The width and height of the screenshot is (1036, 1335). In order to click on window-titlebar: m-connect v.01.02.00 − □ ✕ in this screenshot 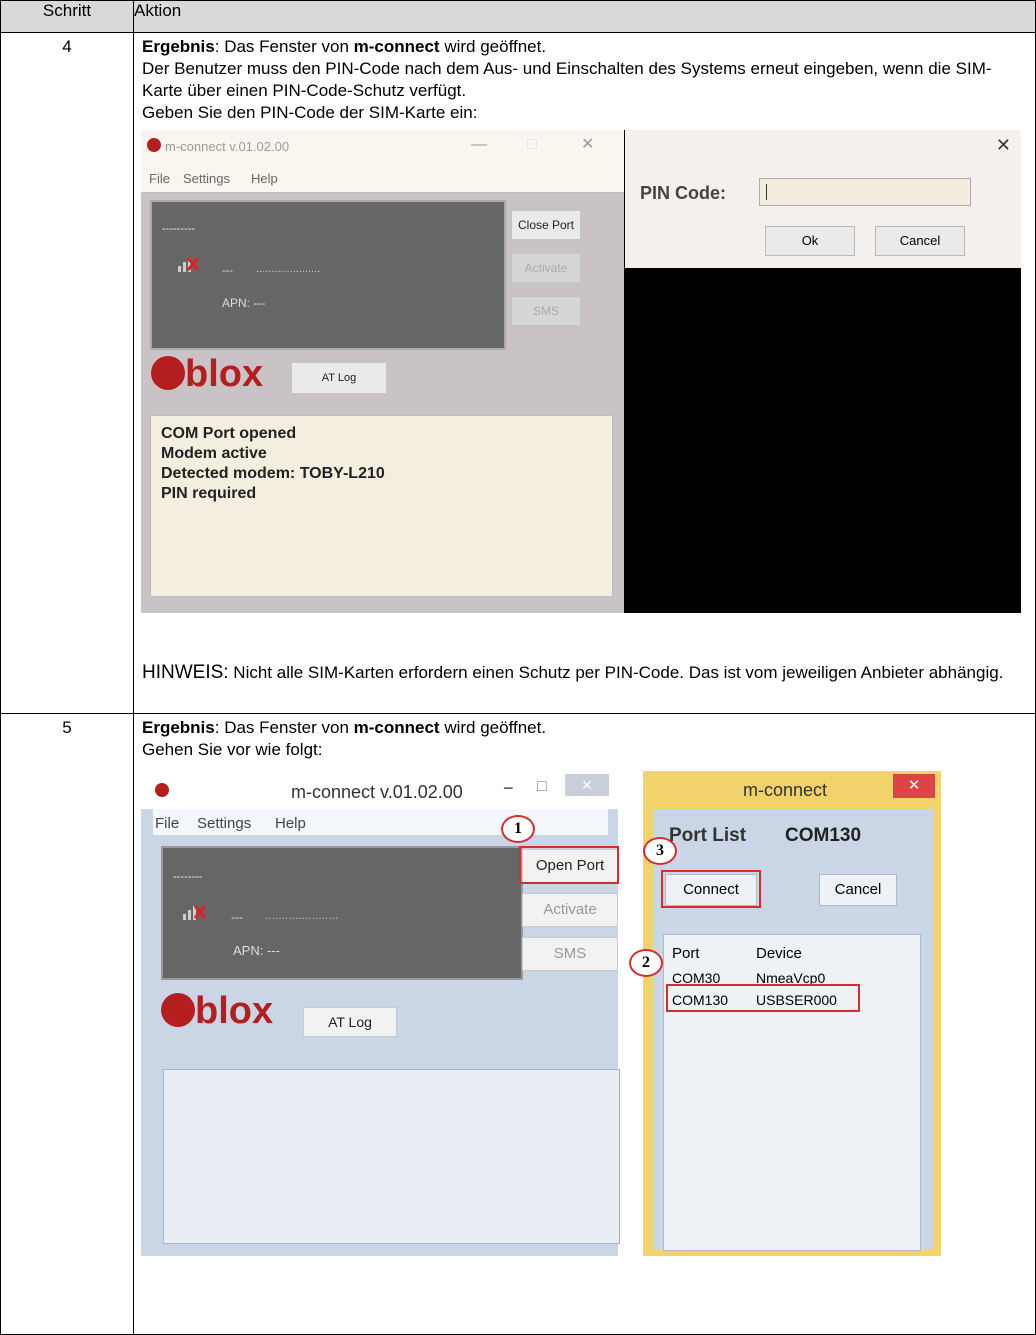, I will do `click(379, 790)`.